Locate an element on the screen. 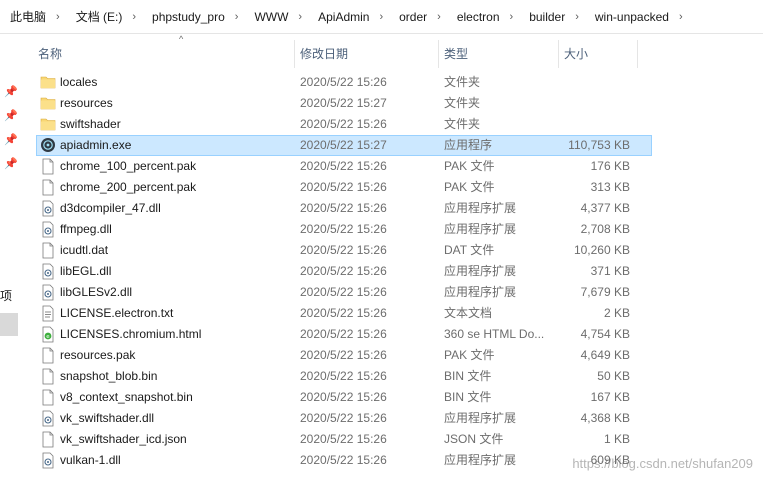 The height and width of the screenshot is (487, 763). file-name: swiftshader is located at coordinates (90, 124).